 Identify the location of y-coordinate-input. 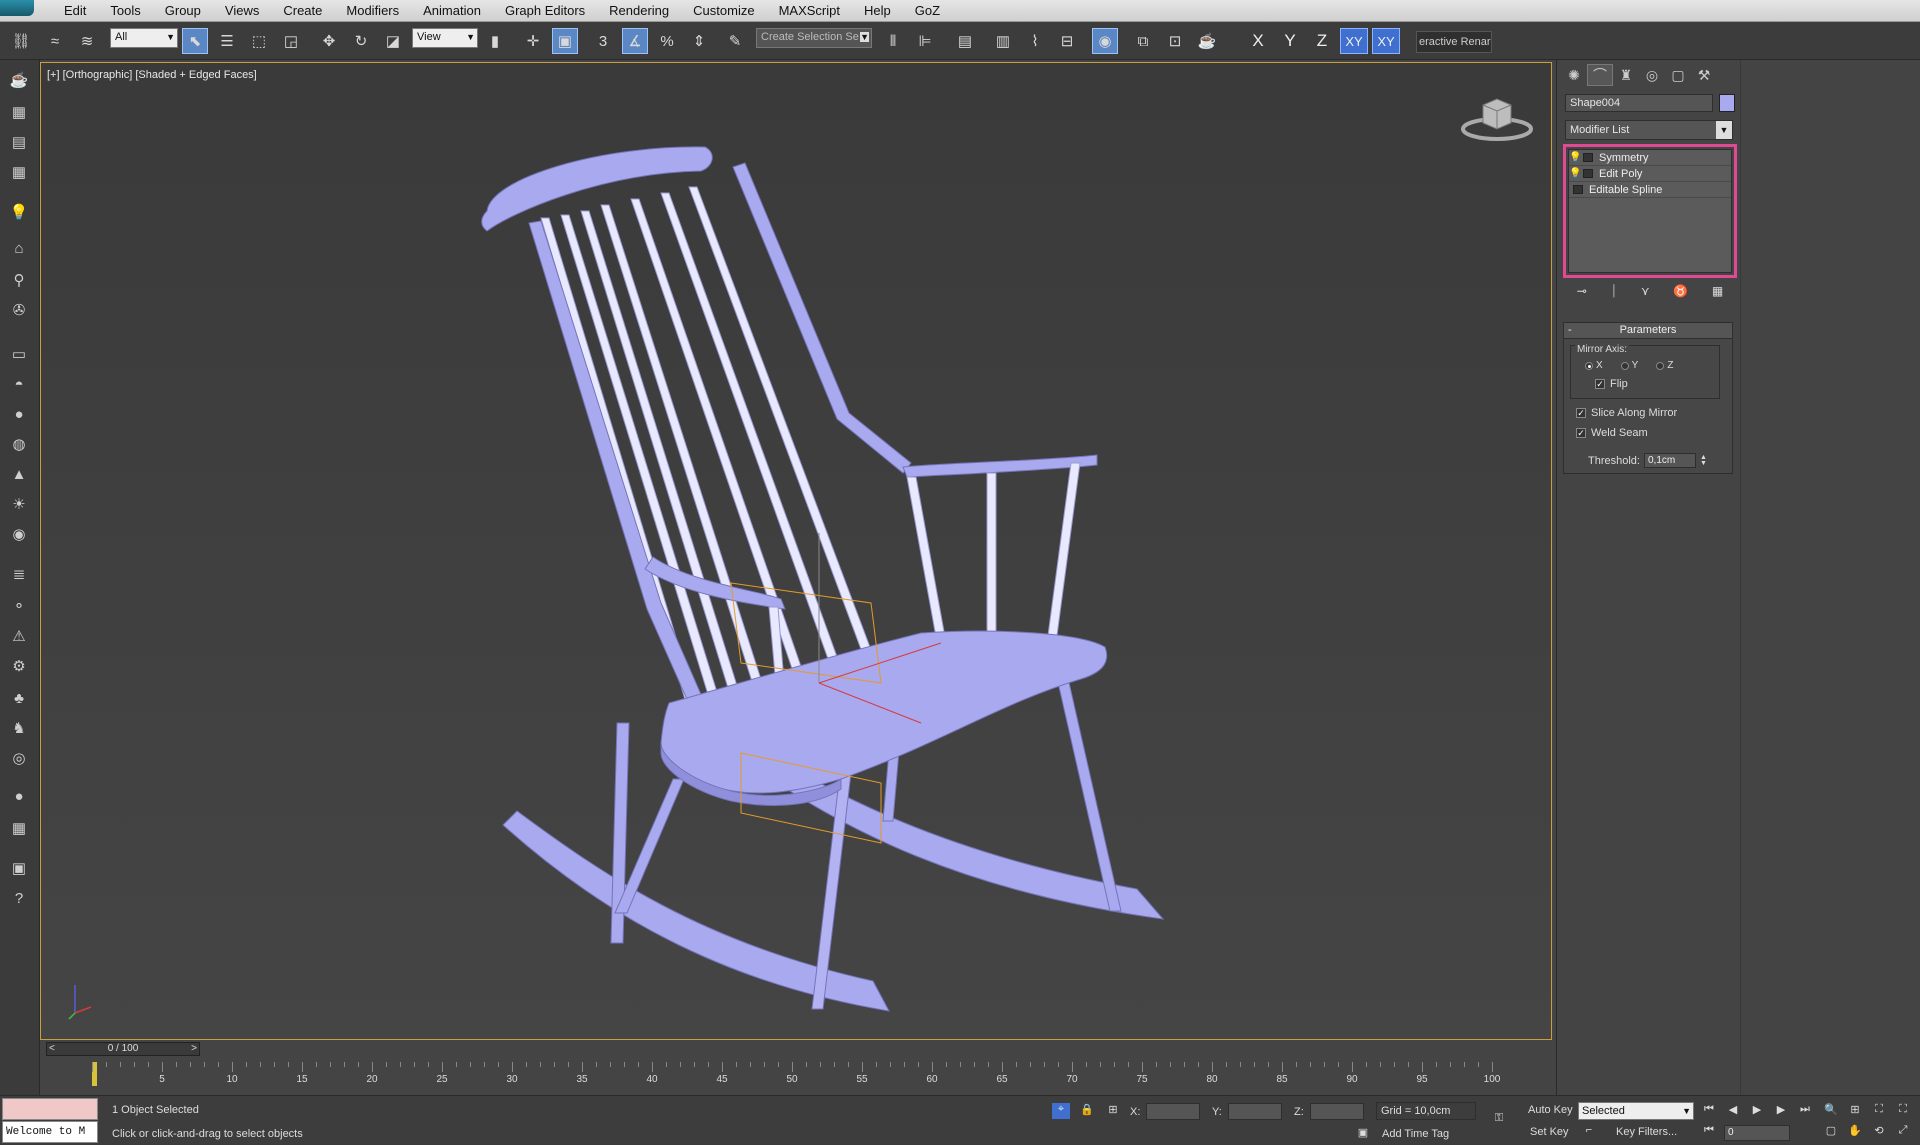
(1254, 1111).